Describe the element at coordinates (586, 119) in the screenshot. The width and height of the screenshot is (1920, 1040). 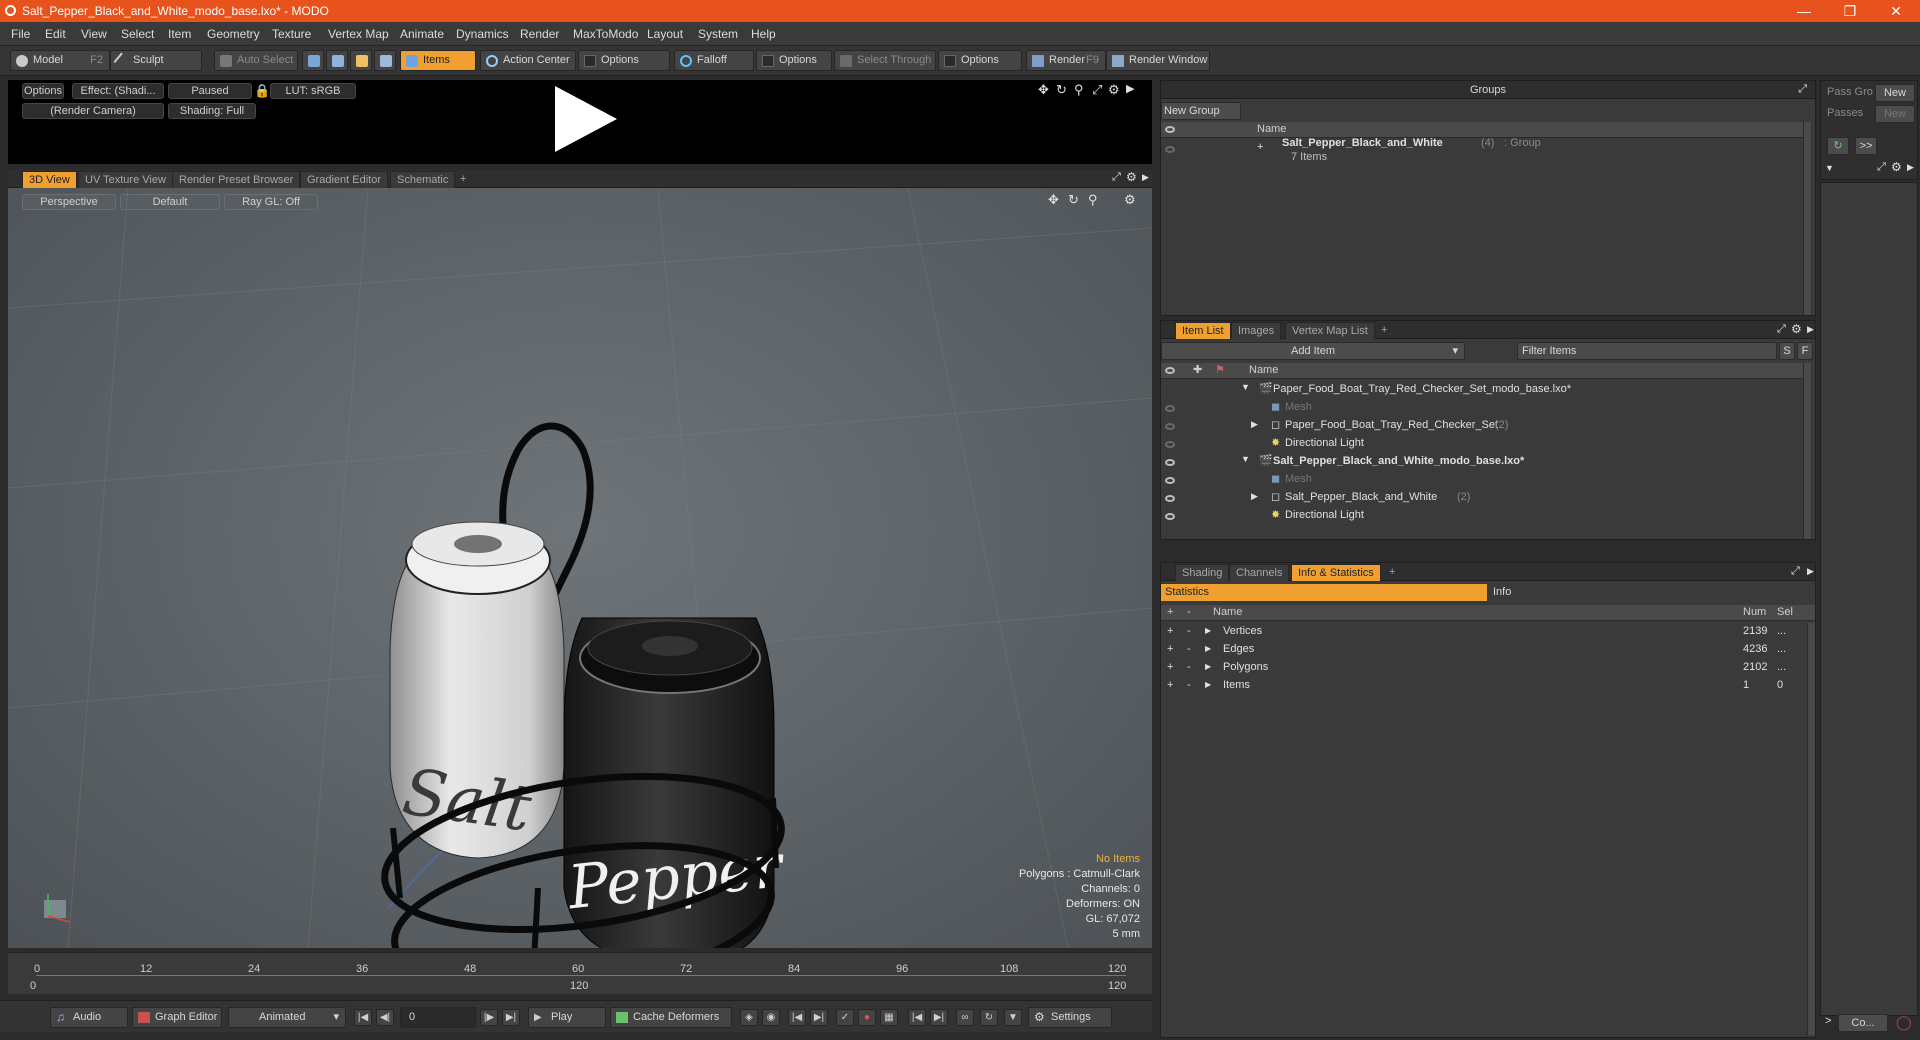
I see `play-icon` at that location.